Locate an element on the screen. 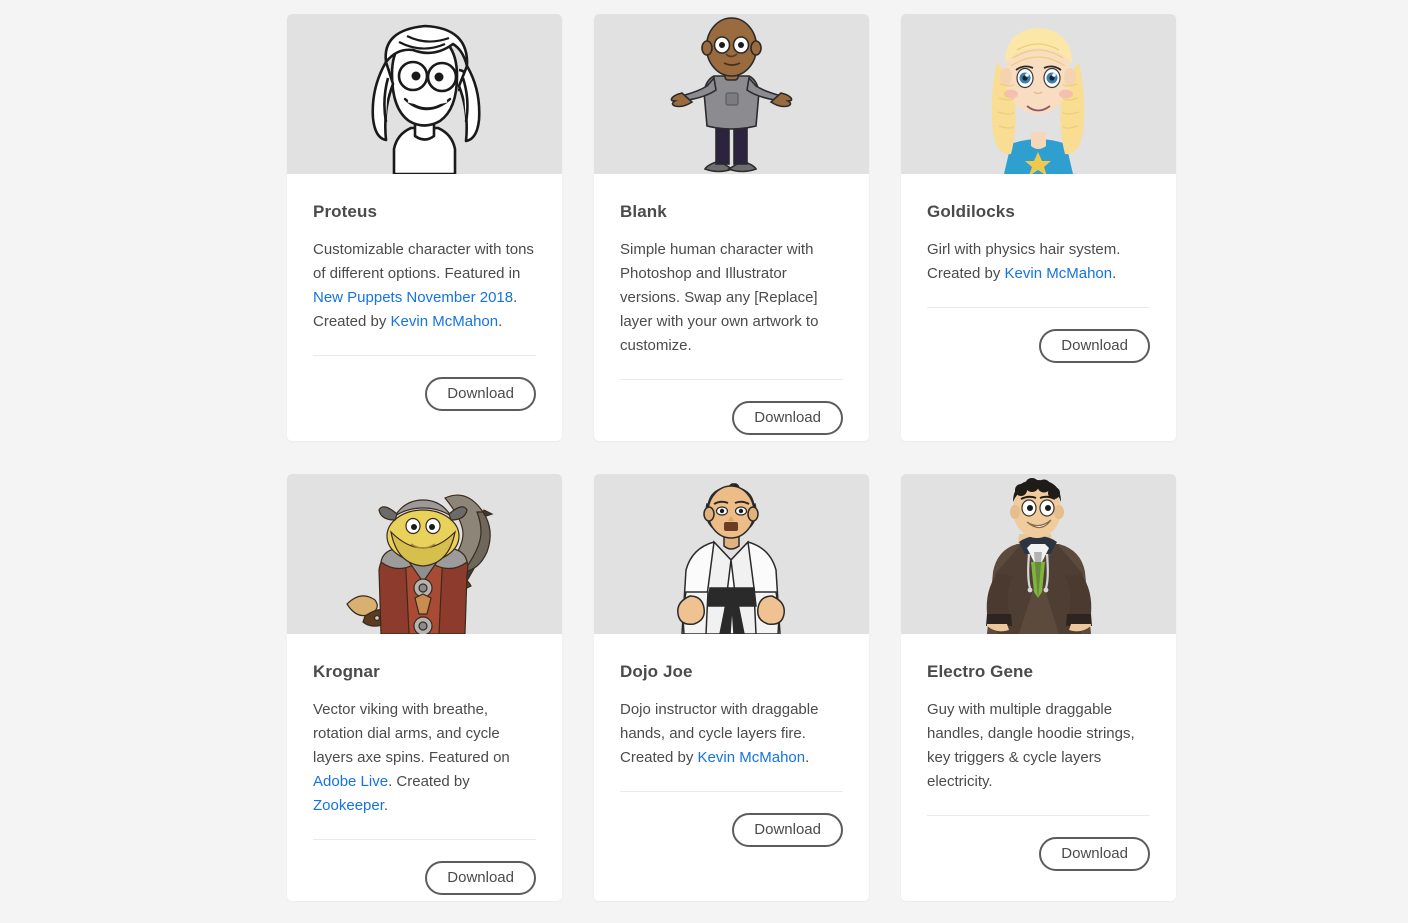  puppet-title: Electro Gene is located at coordinates (980, 671).